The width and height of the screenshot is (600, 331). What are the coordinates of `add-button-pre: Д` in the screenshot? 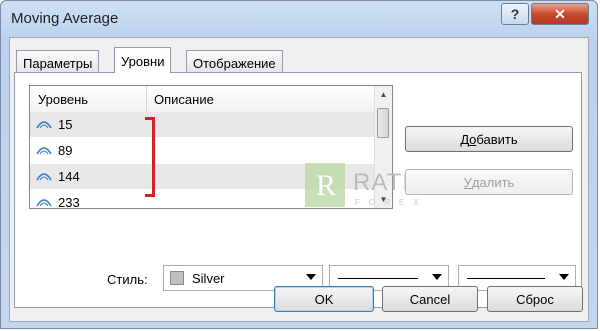 It's located at (465, 139).